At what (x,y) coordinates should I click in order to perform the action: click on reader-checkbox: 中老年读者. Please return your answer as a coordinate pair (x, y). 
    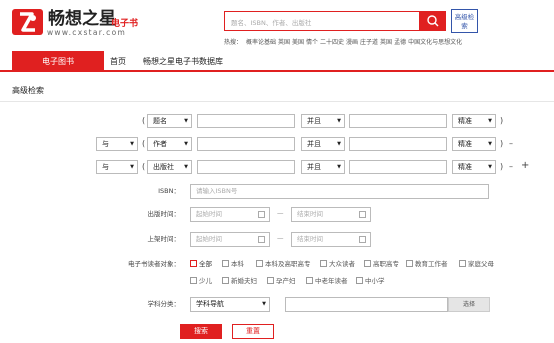
    Looking at the image, I should click on (327, 281).